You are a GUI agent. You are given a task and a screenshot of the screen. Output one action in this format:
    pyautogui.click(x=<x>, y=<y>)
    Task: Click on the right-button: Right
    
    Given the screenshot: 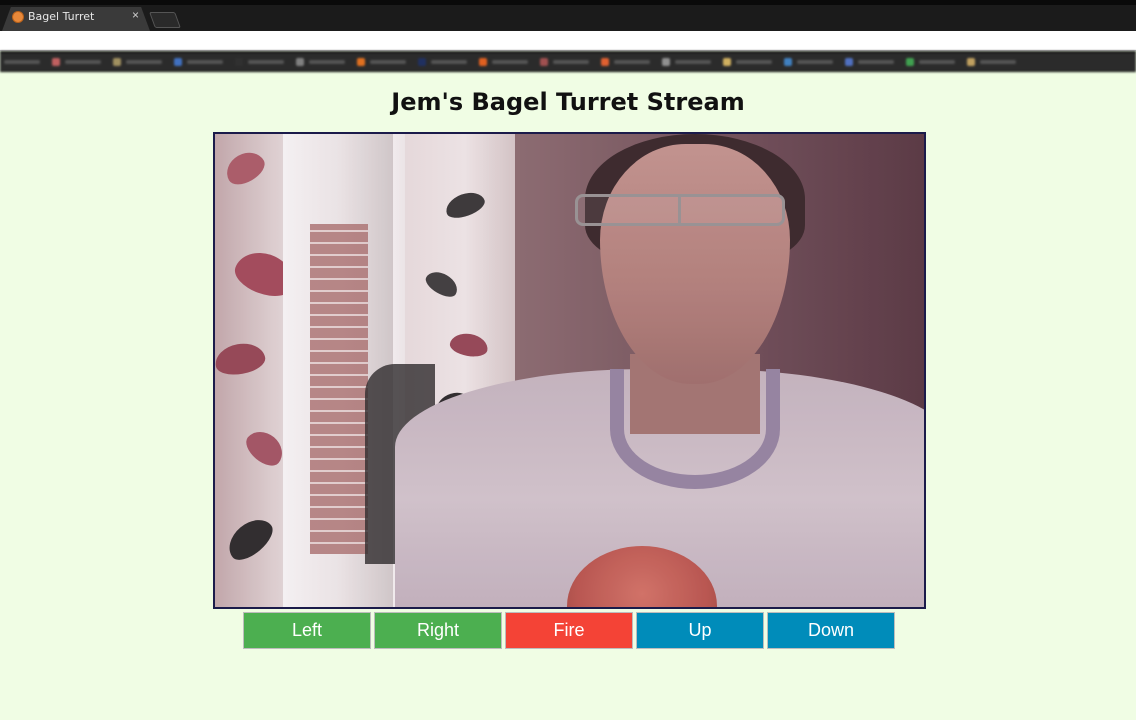 What is the action you would take?
    pyautogui.click(x=438, y=630)
    